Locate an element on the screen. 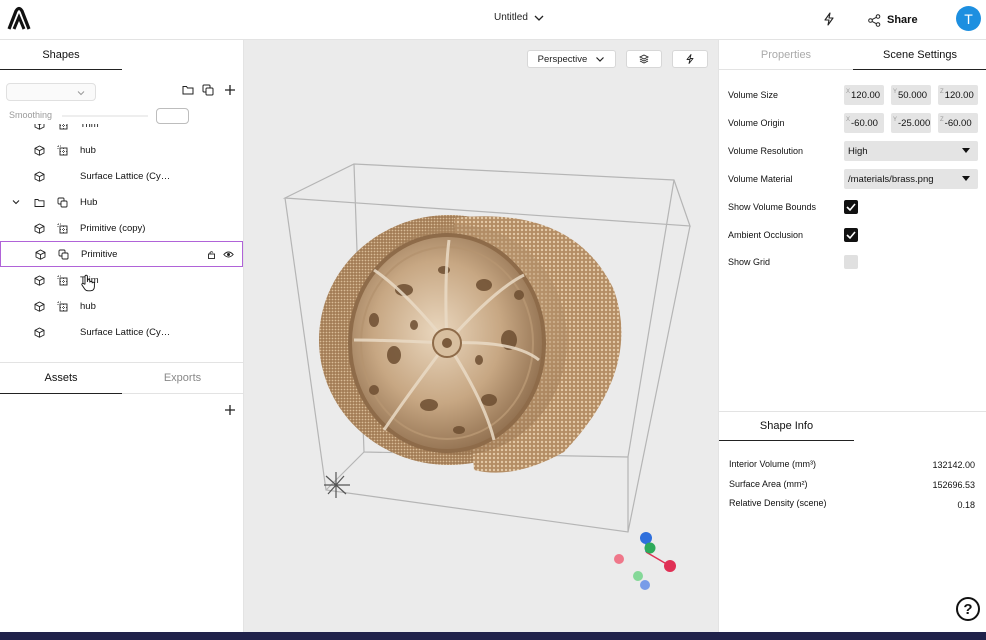 This screenshot has width=986, height=640. tree-row-label: Primitive (copy) is located at coordinates (113, 228).